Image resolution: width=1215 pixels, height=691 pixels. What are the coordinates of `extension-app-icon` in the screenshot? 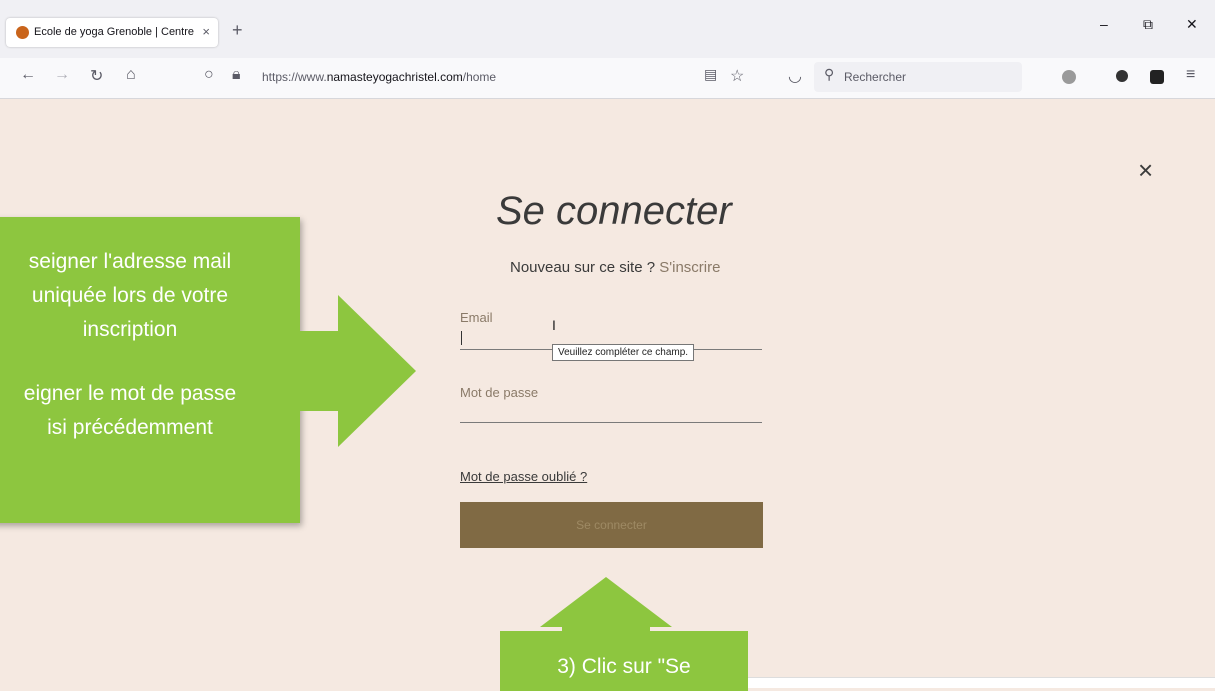 It's located at (1157, 77).